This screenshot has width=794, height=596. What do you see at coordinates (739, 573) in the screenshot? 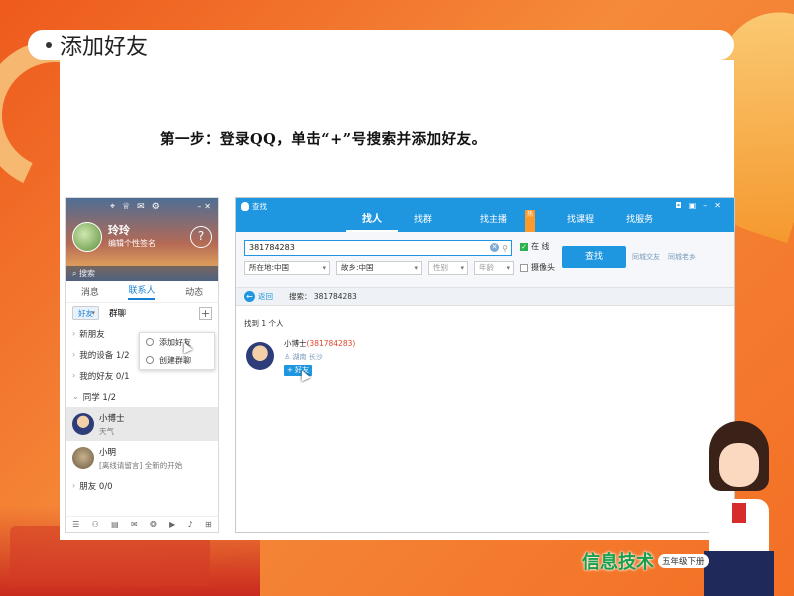
I see `skirt` at bounding box center [739, 573].